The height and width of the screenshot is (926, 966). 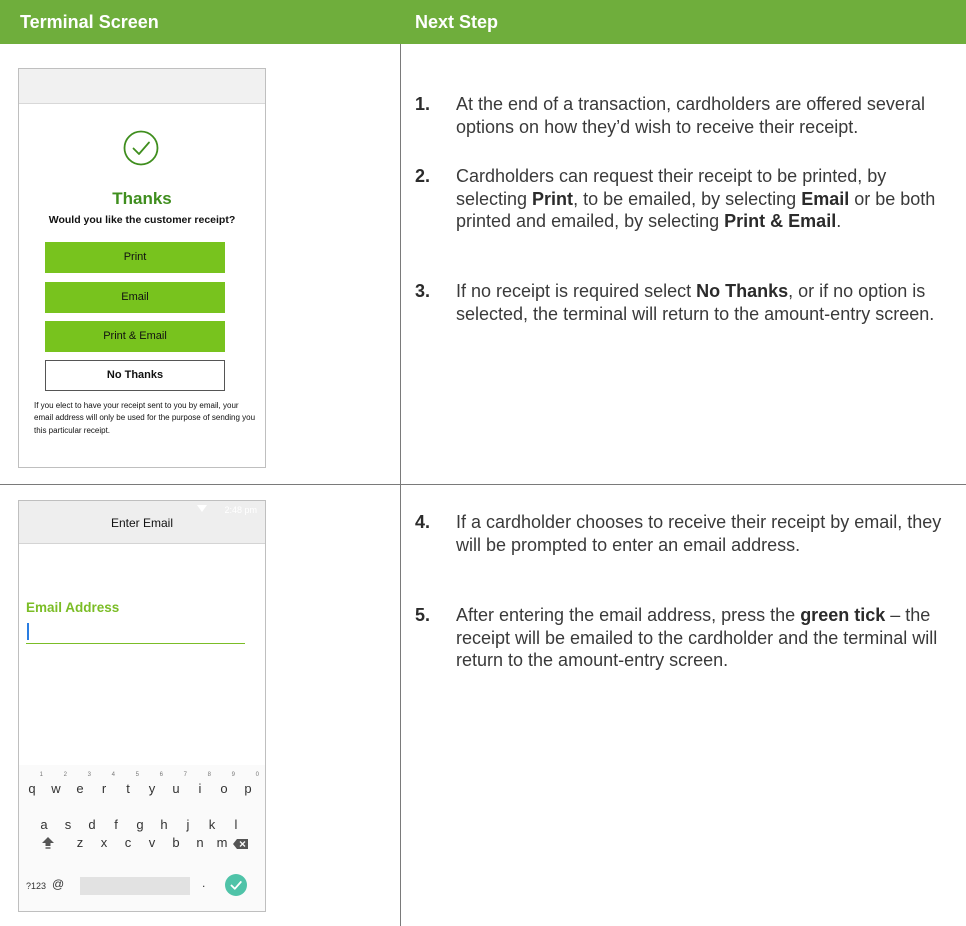 I want to click on step-number: 5., so click(x=423, y=615).